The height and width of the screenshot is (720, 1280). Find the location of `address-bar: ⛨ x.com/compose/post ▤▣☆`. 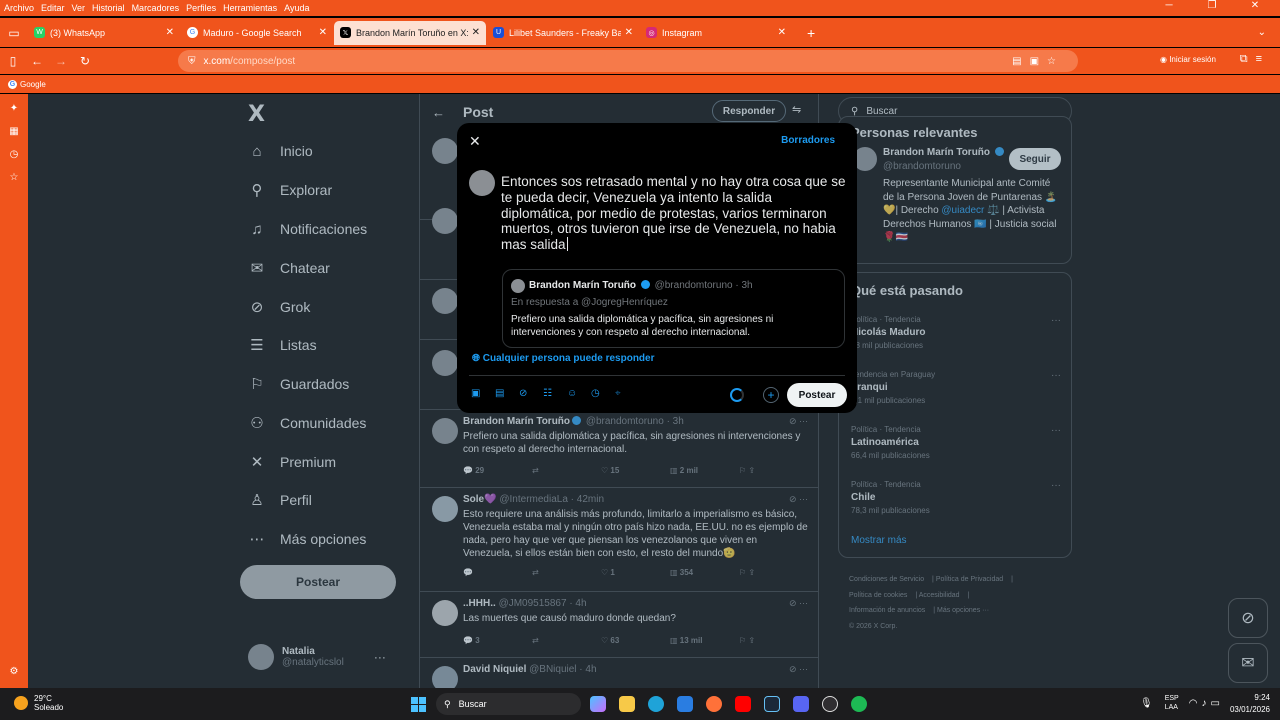

address-bar: ⛨ x.com/compose/post ▤▣☆ is located at coordinates (628, 61).